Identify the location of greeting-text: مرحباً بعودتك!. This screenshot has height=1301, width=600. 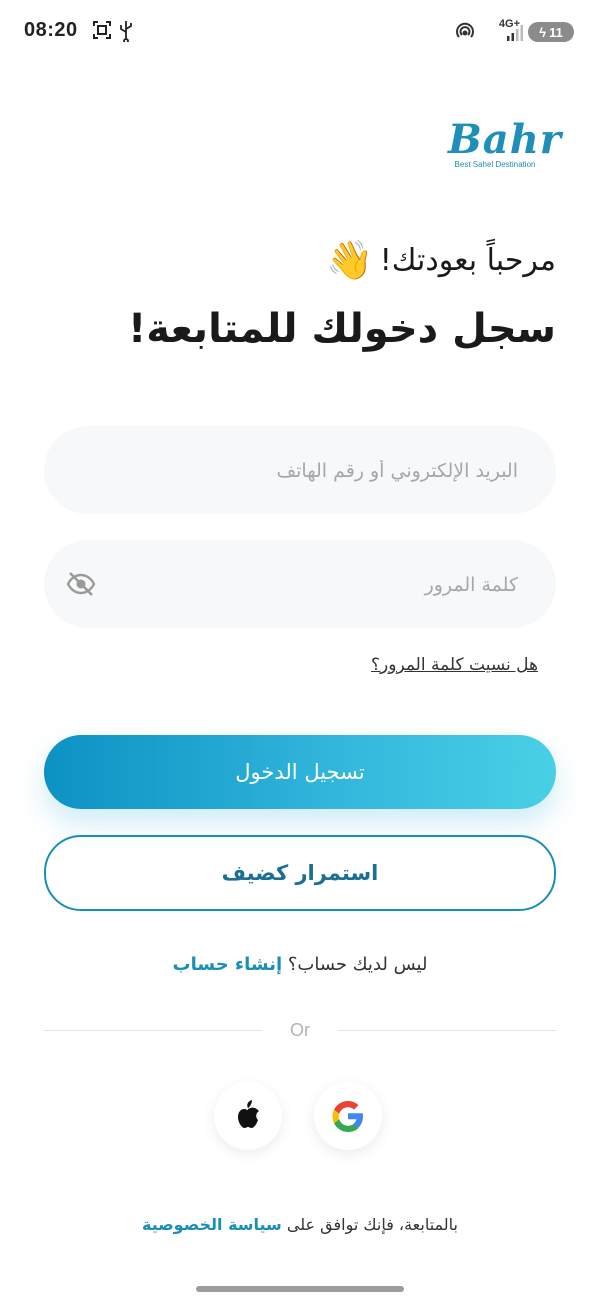
(467, 260).